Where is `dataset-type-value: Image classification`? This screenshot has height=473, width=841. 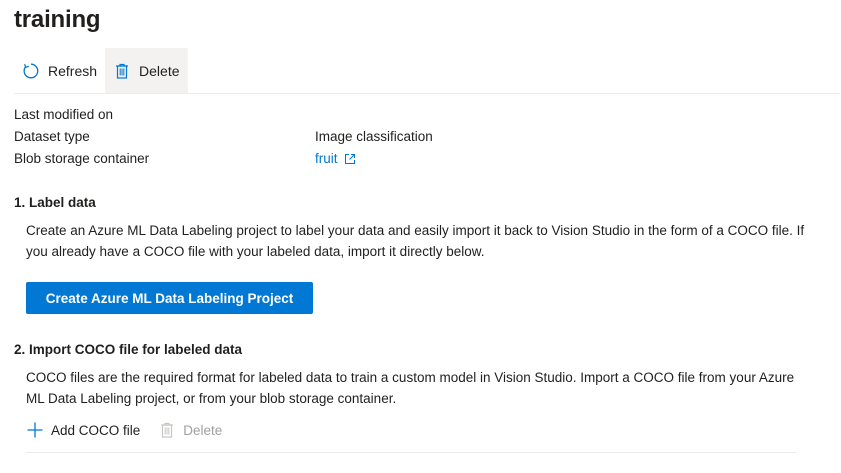
dataset-type-value: Image classification is located at coordinates (374, 136).